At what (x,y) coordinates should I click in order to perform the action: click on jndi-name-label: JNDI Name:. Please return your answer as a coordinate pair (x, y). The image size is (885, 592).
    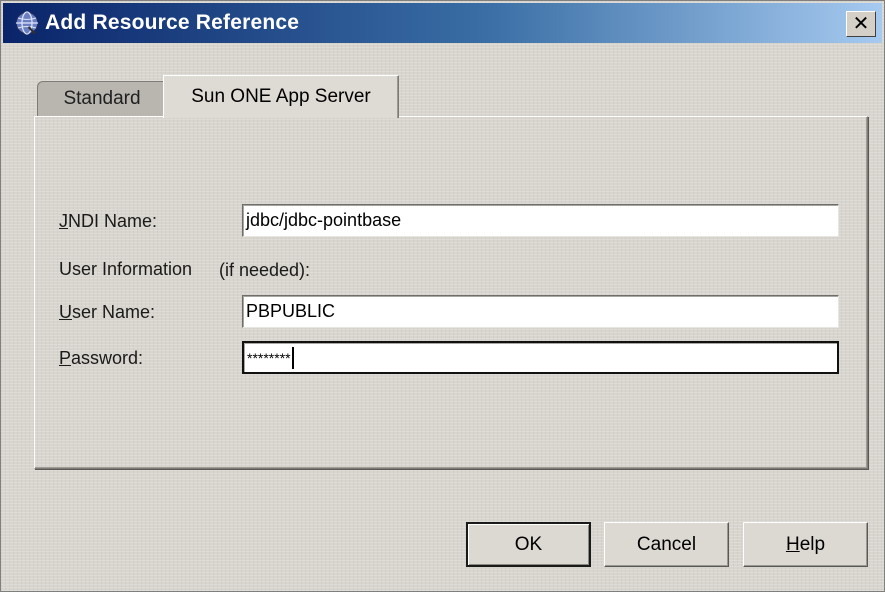
    Looking at the image, I should click on (108, 221).